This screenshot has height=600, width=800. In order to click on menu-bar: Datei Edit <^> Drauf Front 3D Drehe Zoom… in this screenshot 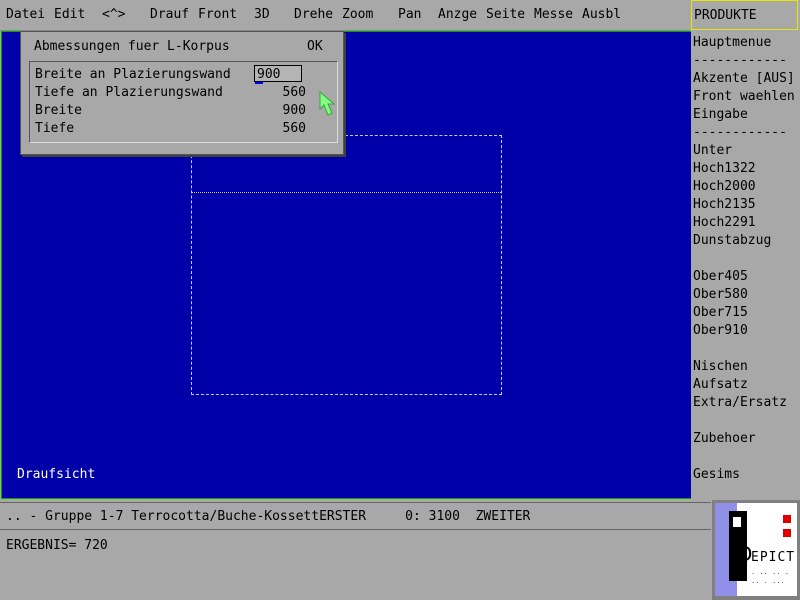, I will do `click(345, 15)`.